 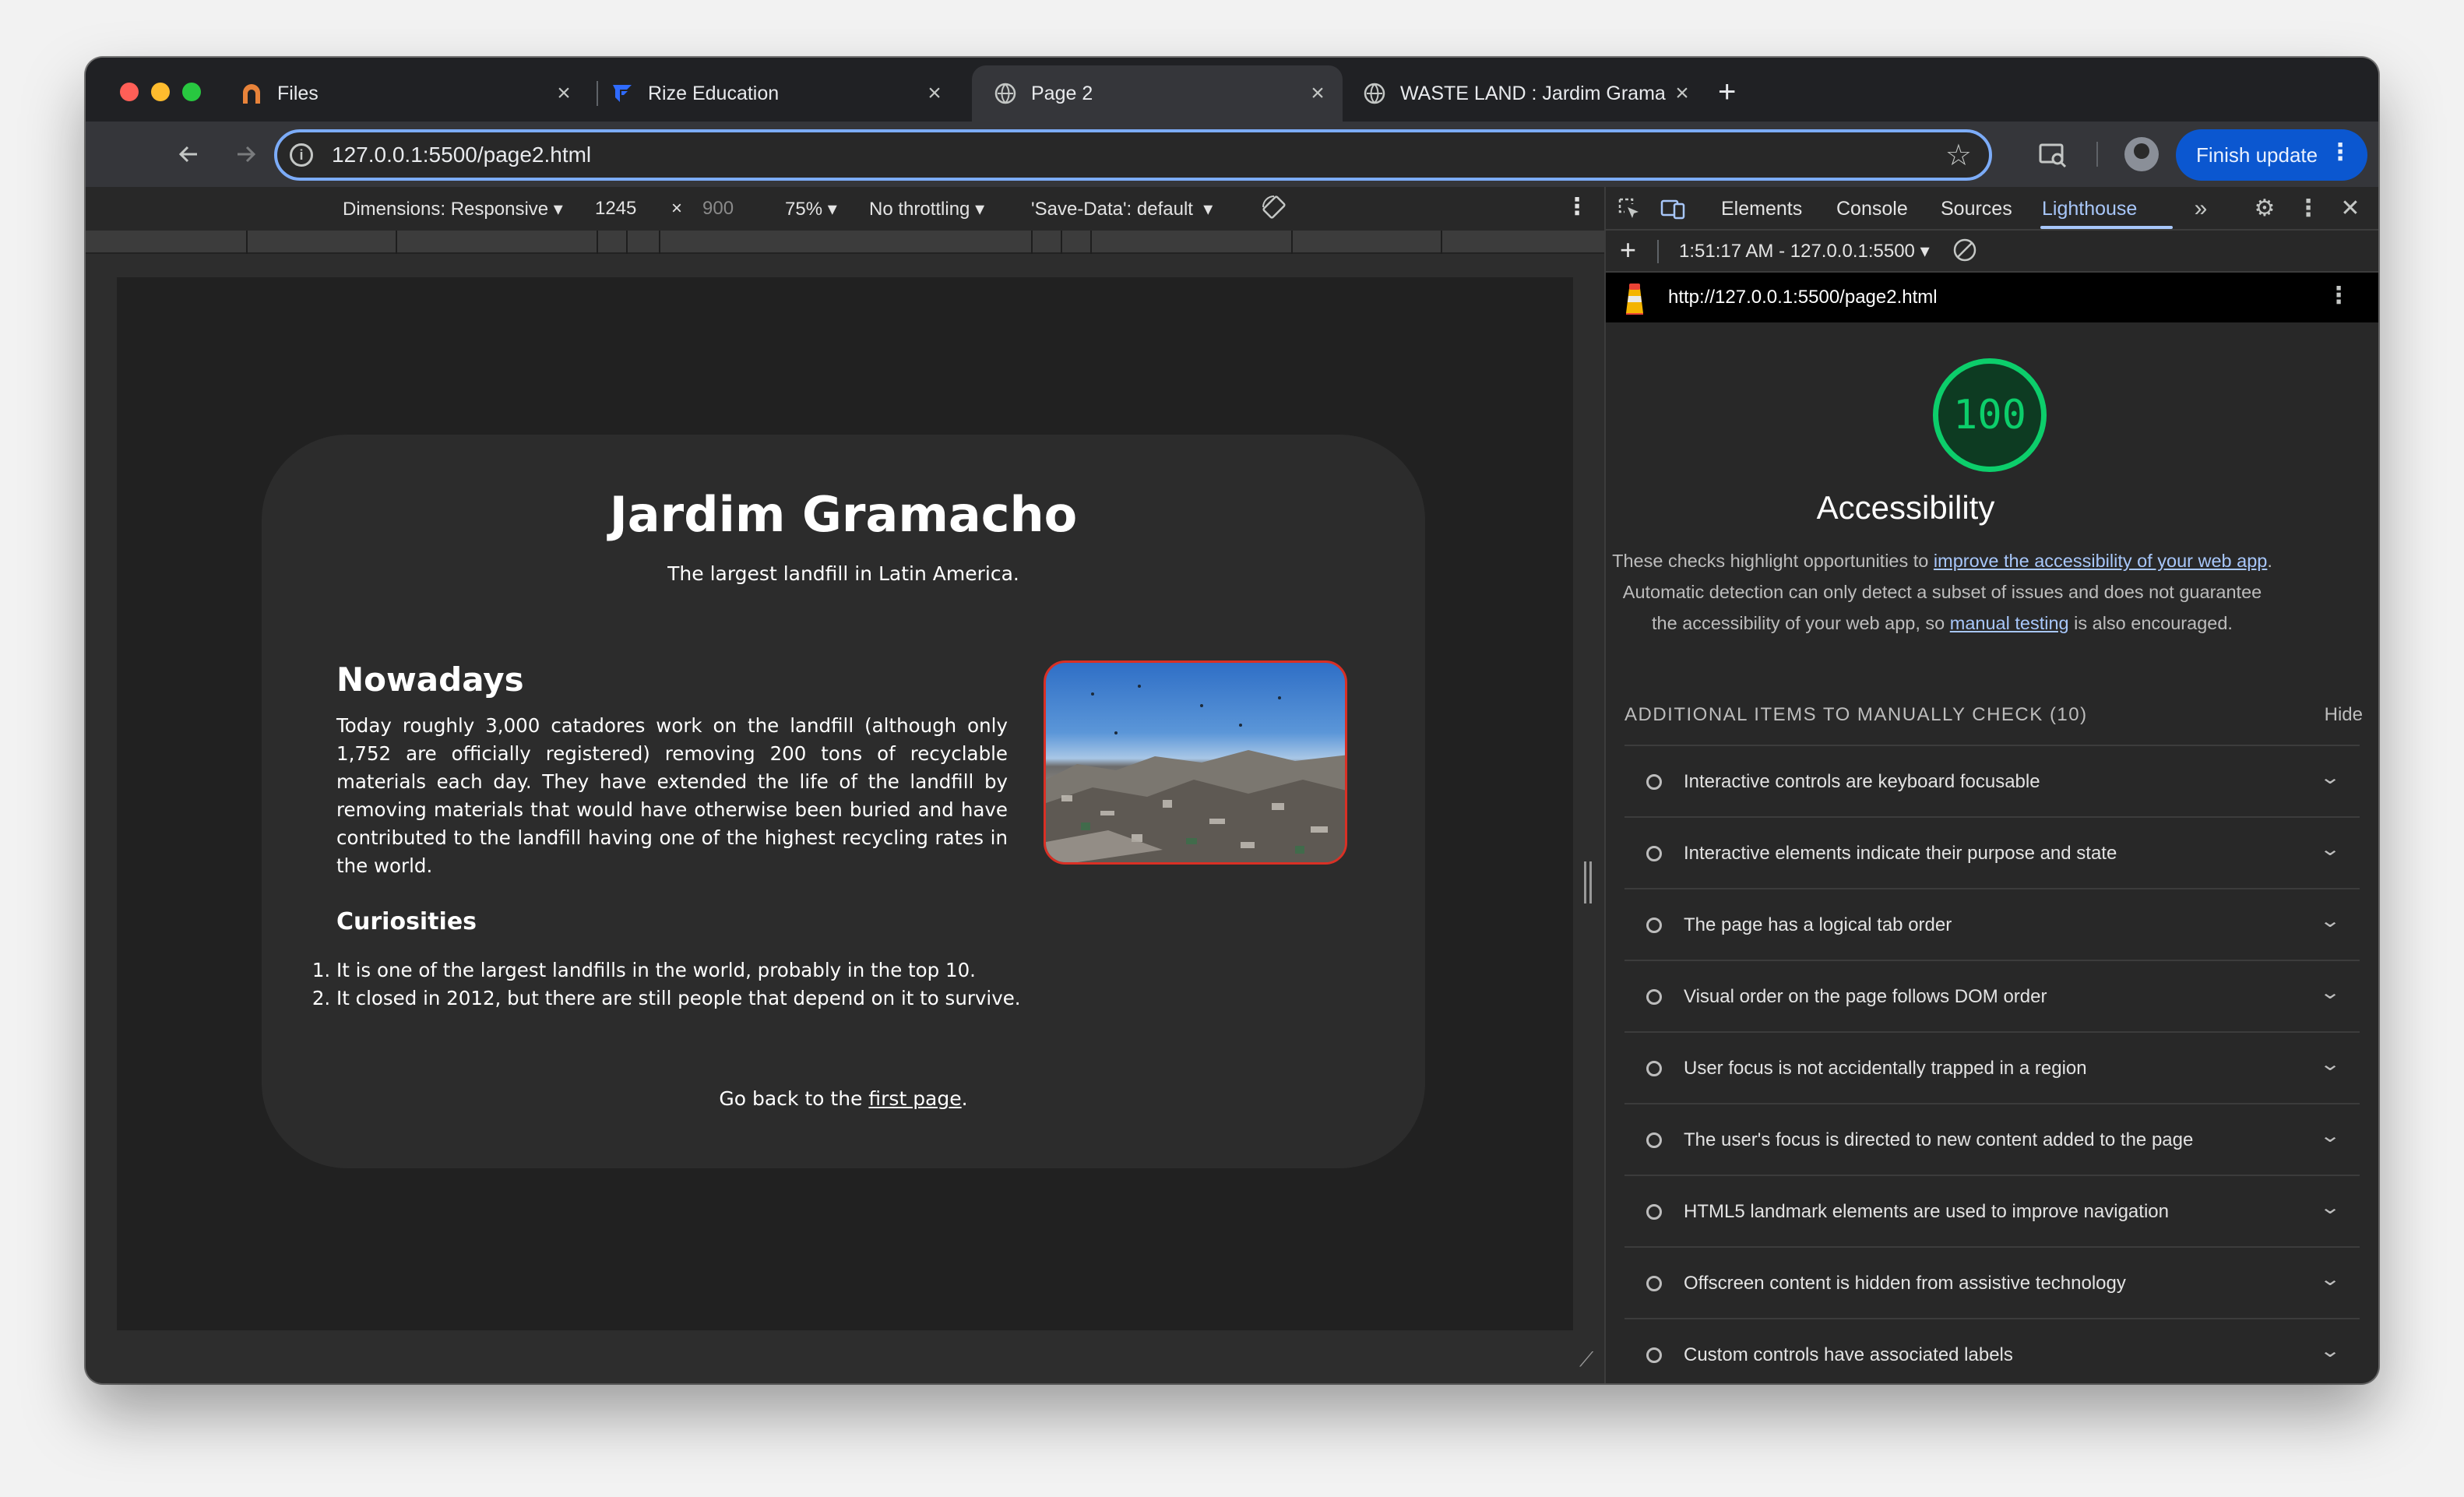 I want to click on tab-title: Rize Education, so click(x=714, y=93).